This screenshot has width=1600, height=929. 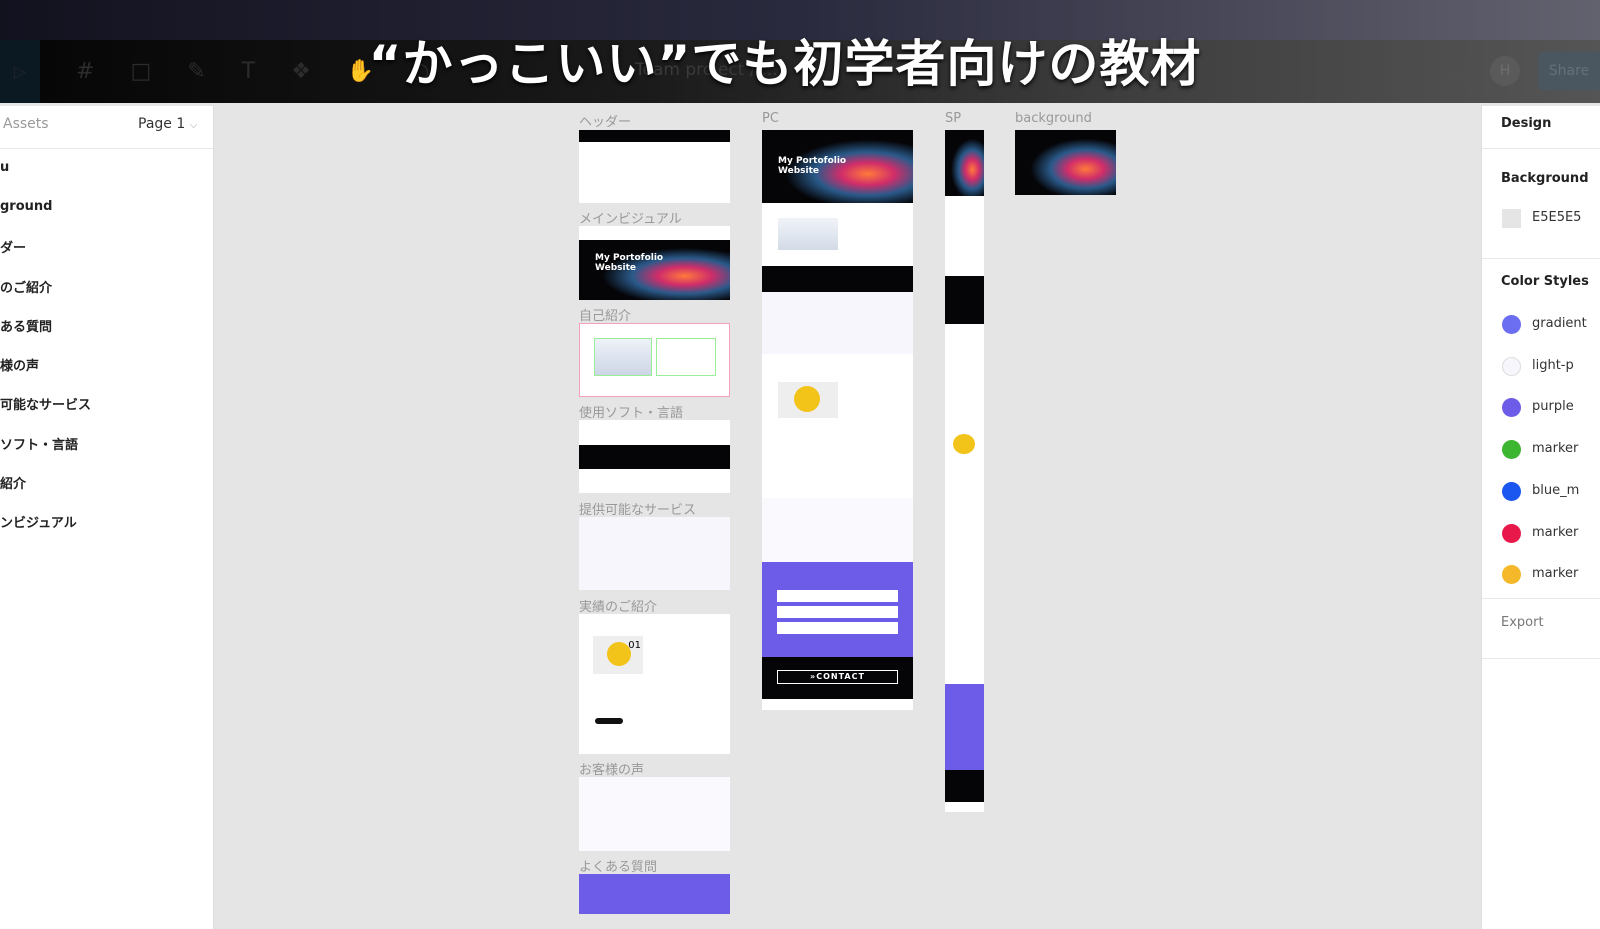 What do you see at coordinates (45, 403) in the screenshot?
I see `layer-item: 可能なサービス` at bounding box center [45, 403].